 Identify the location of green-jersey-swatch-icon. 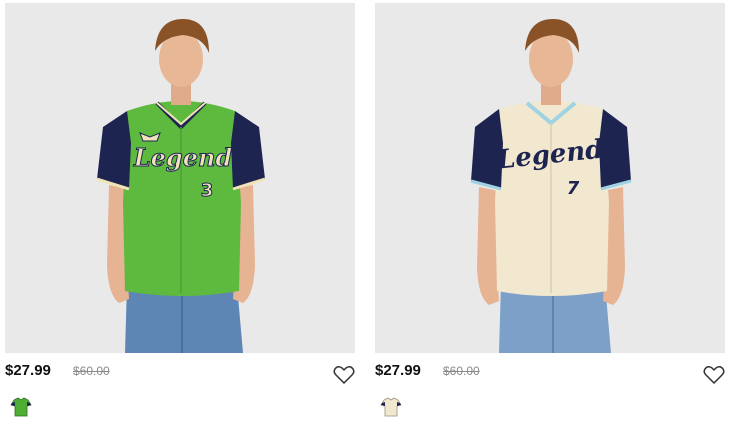
(21, 407).